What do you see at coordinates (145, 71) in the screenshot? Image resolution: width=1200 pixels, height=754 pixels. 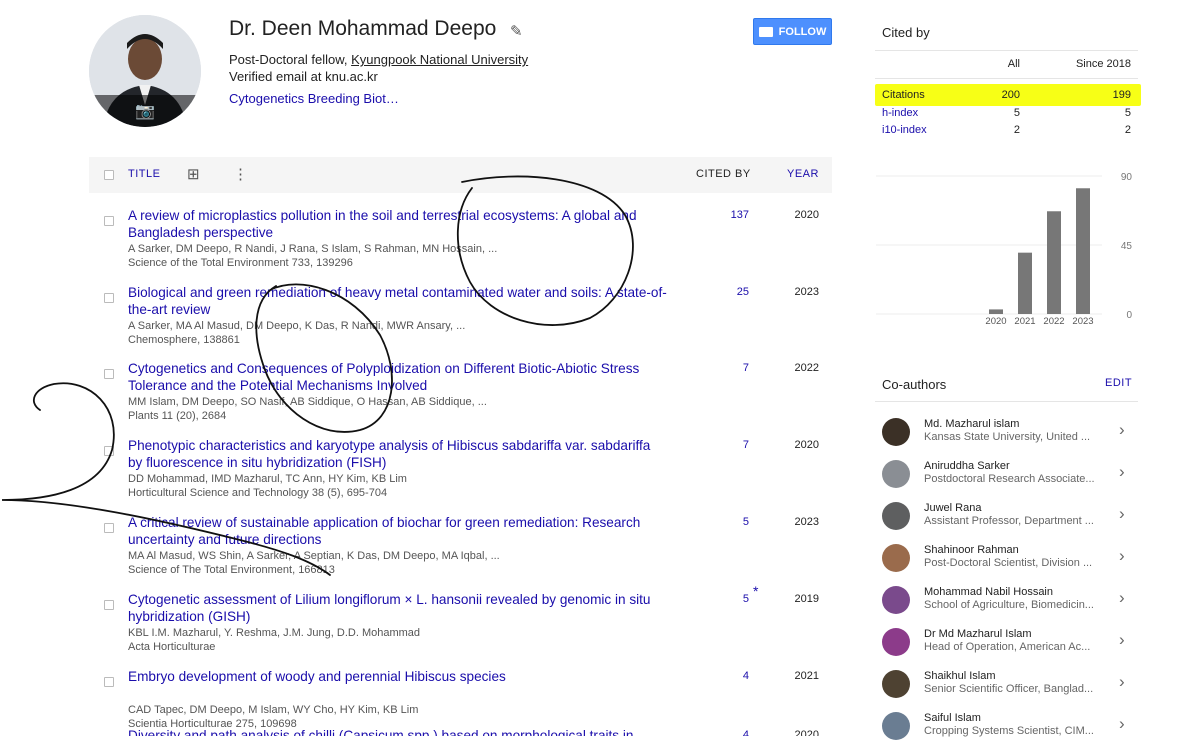 I see `profile-photo: 📷` at bounding box center [145, 71].